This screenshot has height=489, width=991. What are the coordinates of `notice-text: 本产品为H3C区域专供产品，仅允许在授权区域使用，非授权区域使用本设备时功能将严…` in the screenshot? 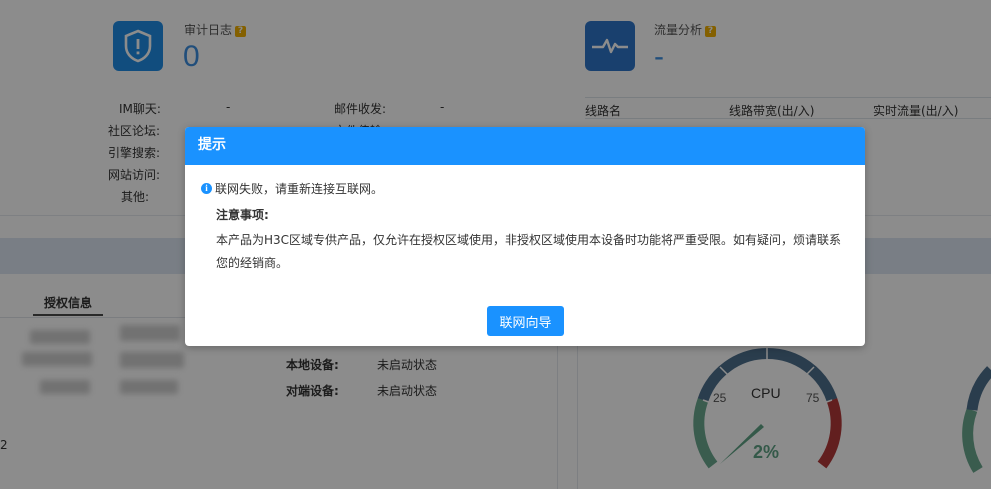 It's located at (529, 251).